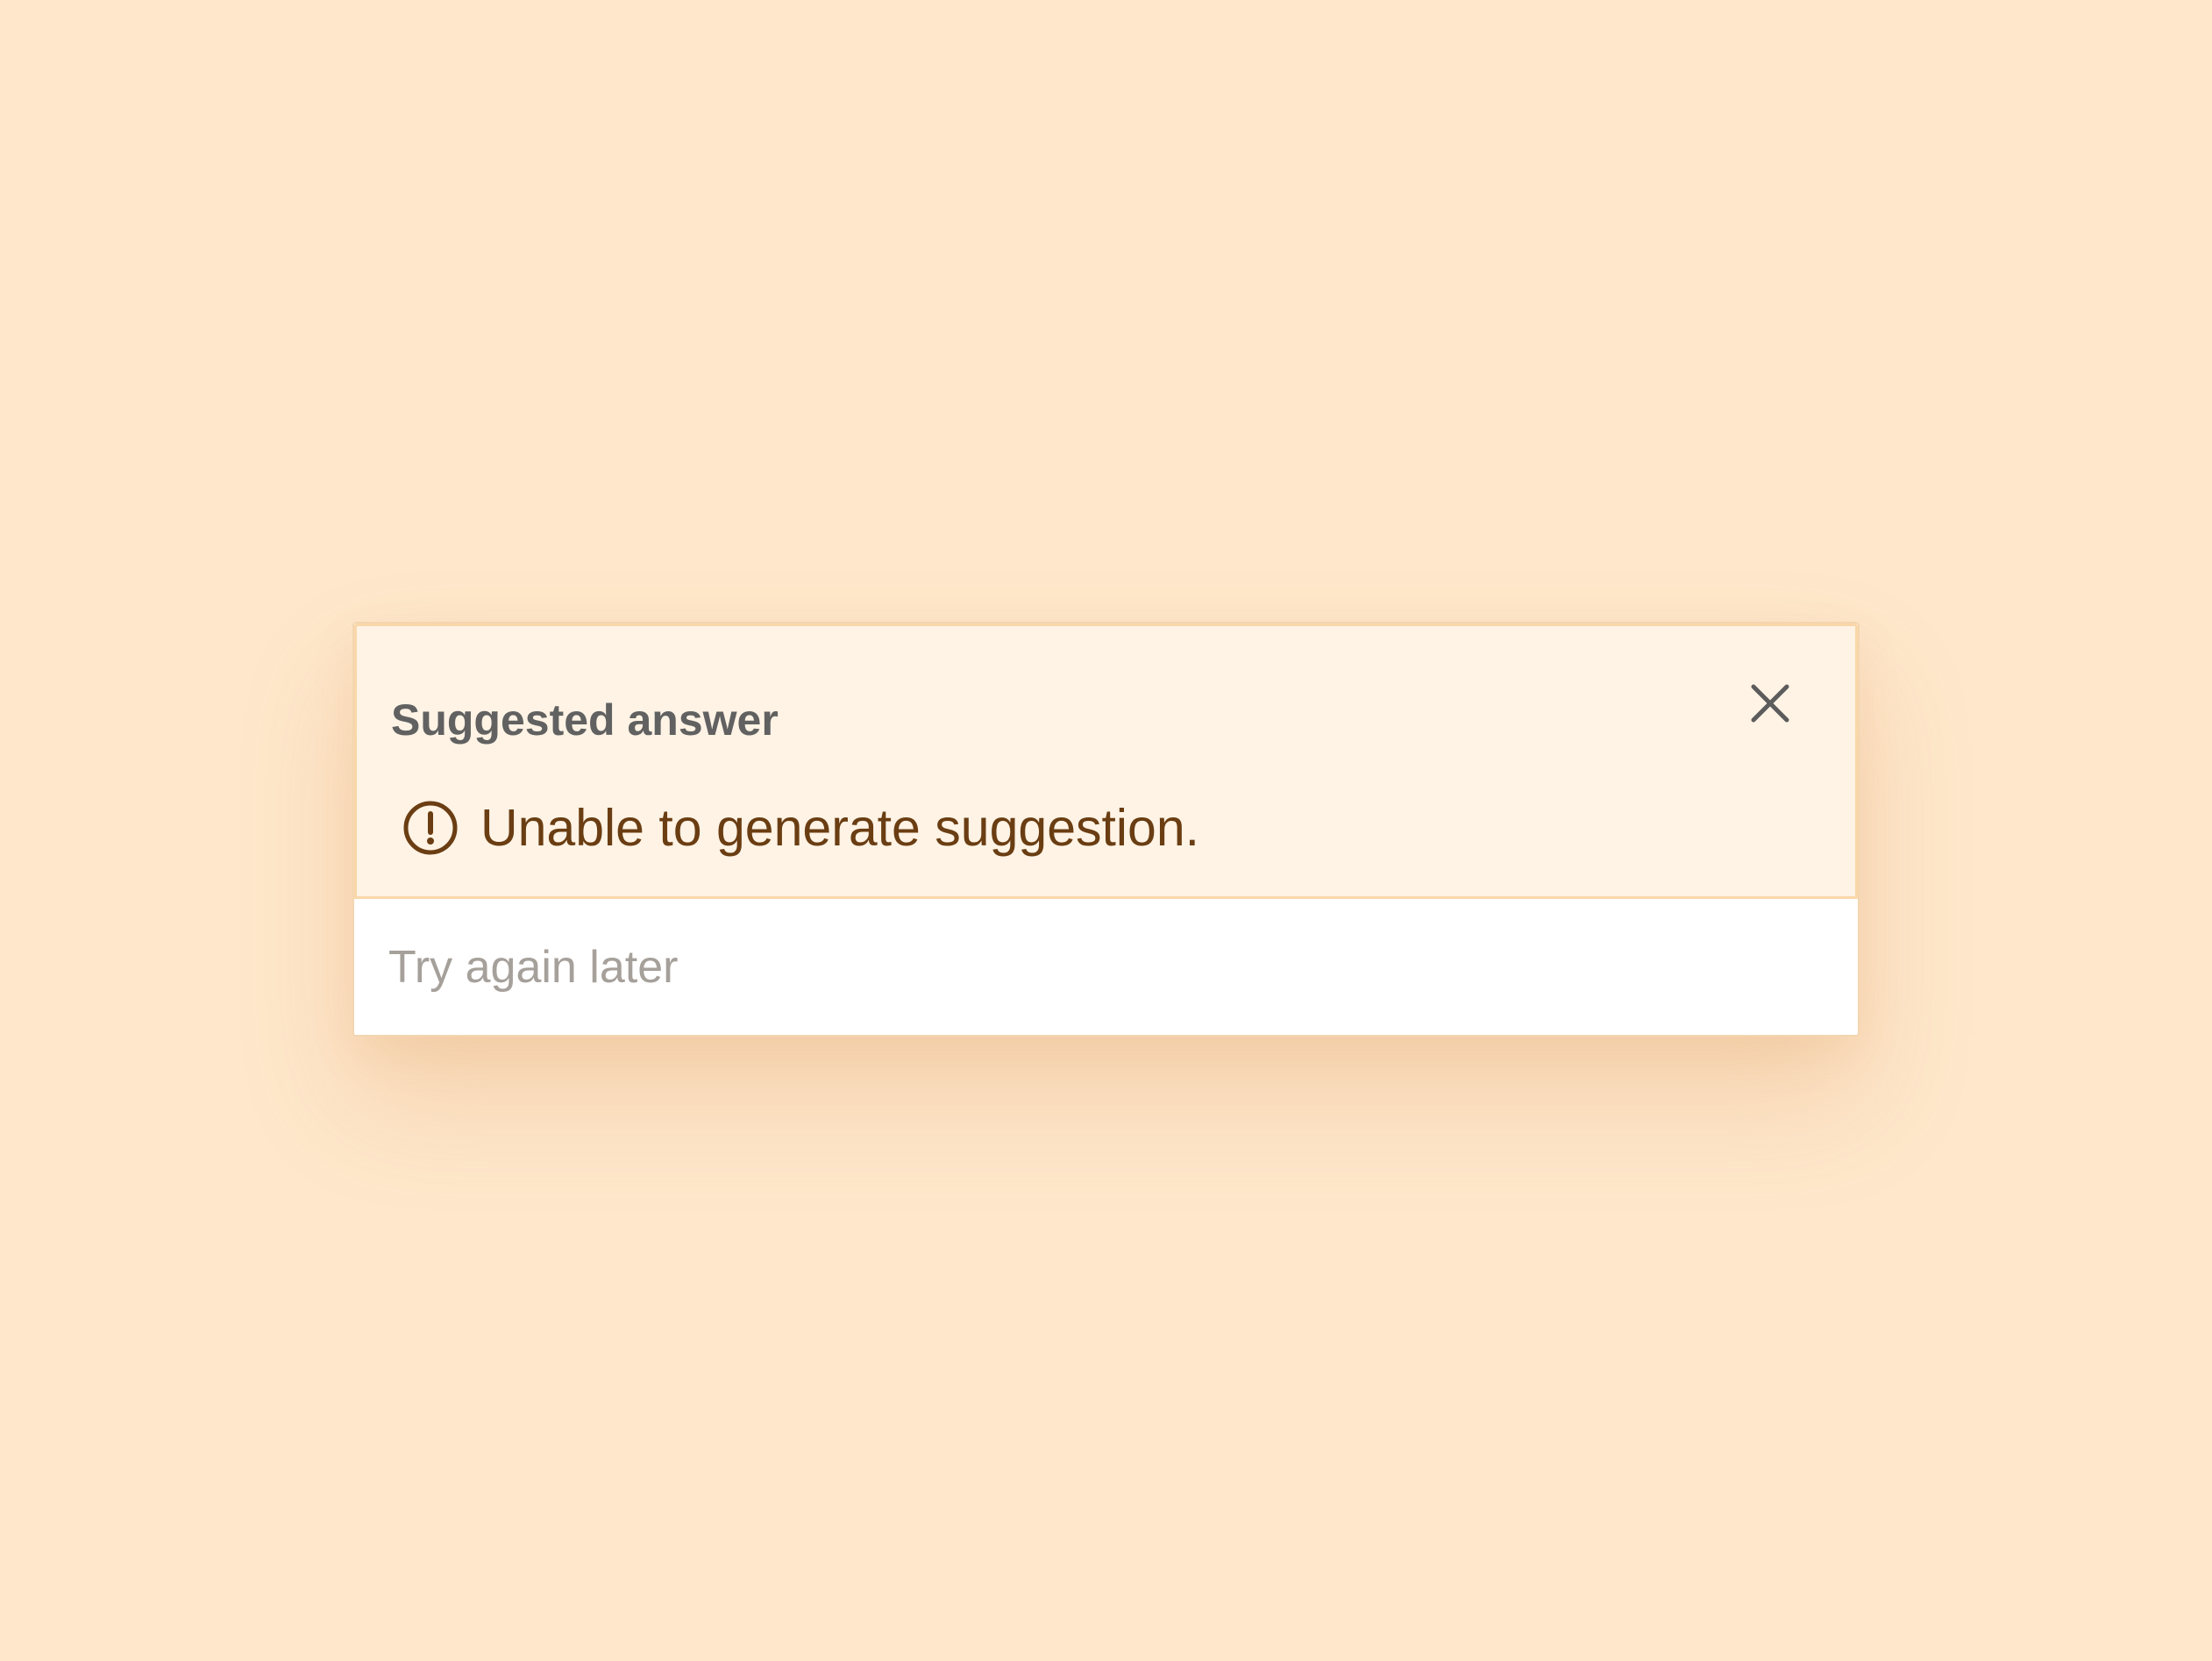 The height and width of the screenshot is (1661, 2212). I want to click on card-title: Suggested answer, so click(585, 720).